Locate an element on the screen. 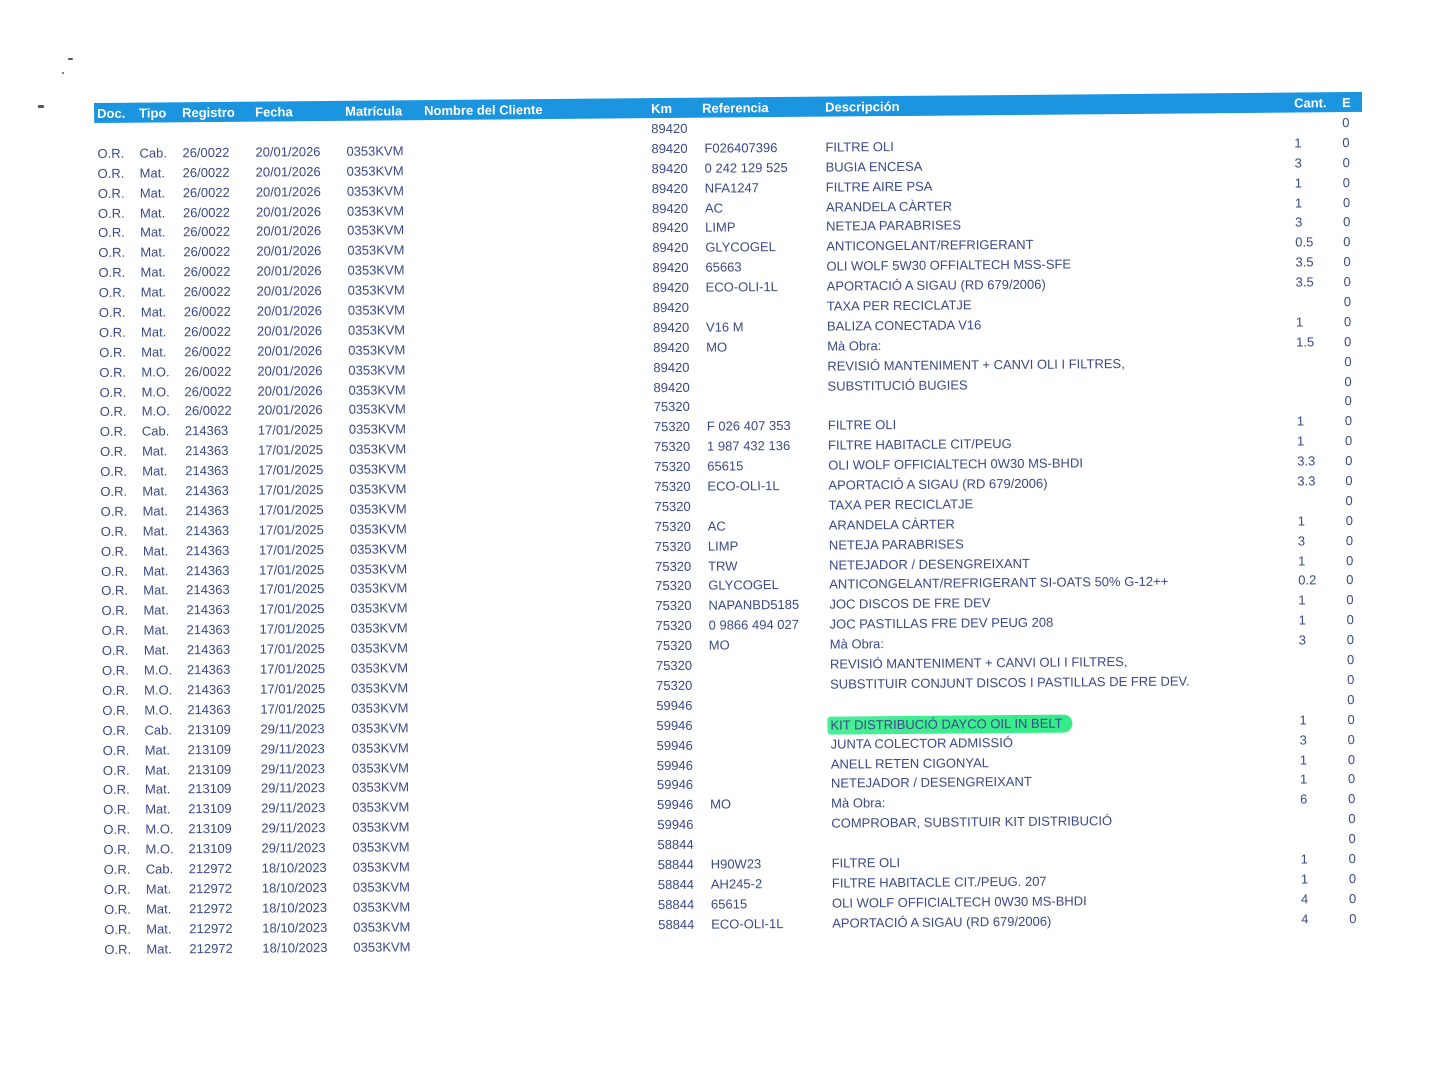 The height and width of the screenshot is (1080, 1440). header-doc: Doc. is located at coordinates (111, 113).